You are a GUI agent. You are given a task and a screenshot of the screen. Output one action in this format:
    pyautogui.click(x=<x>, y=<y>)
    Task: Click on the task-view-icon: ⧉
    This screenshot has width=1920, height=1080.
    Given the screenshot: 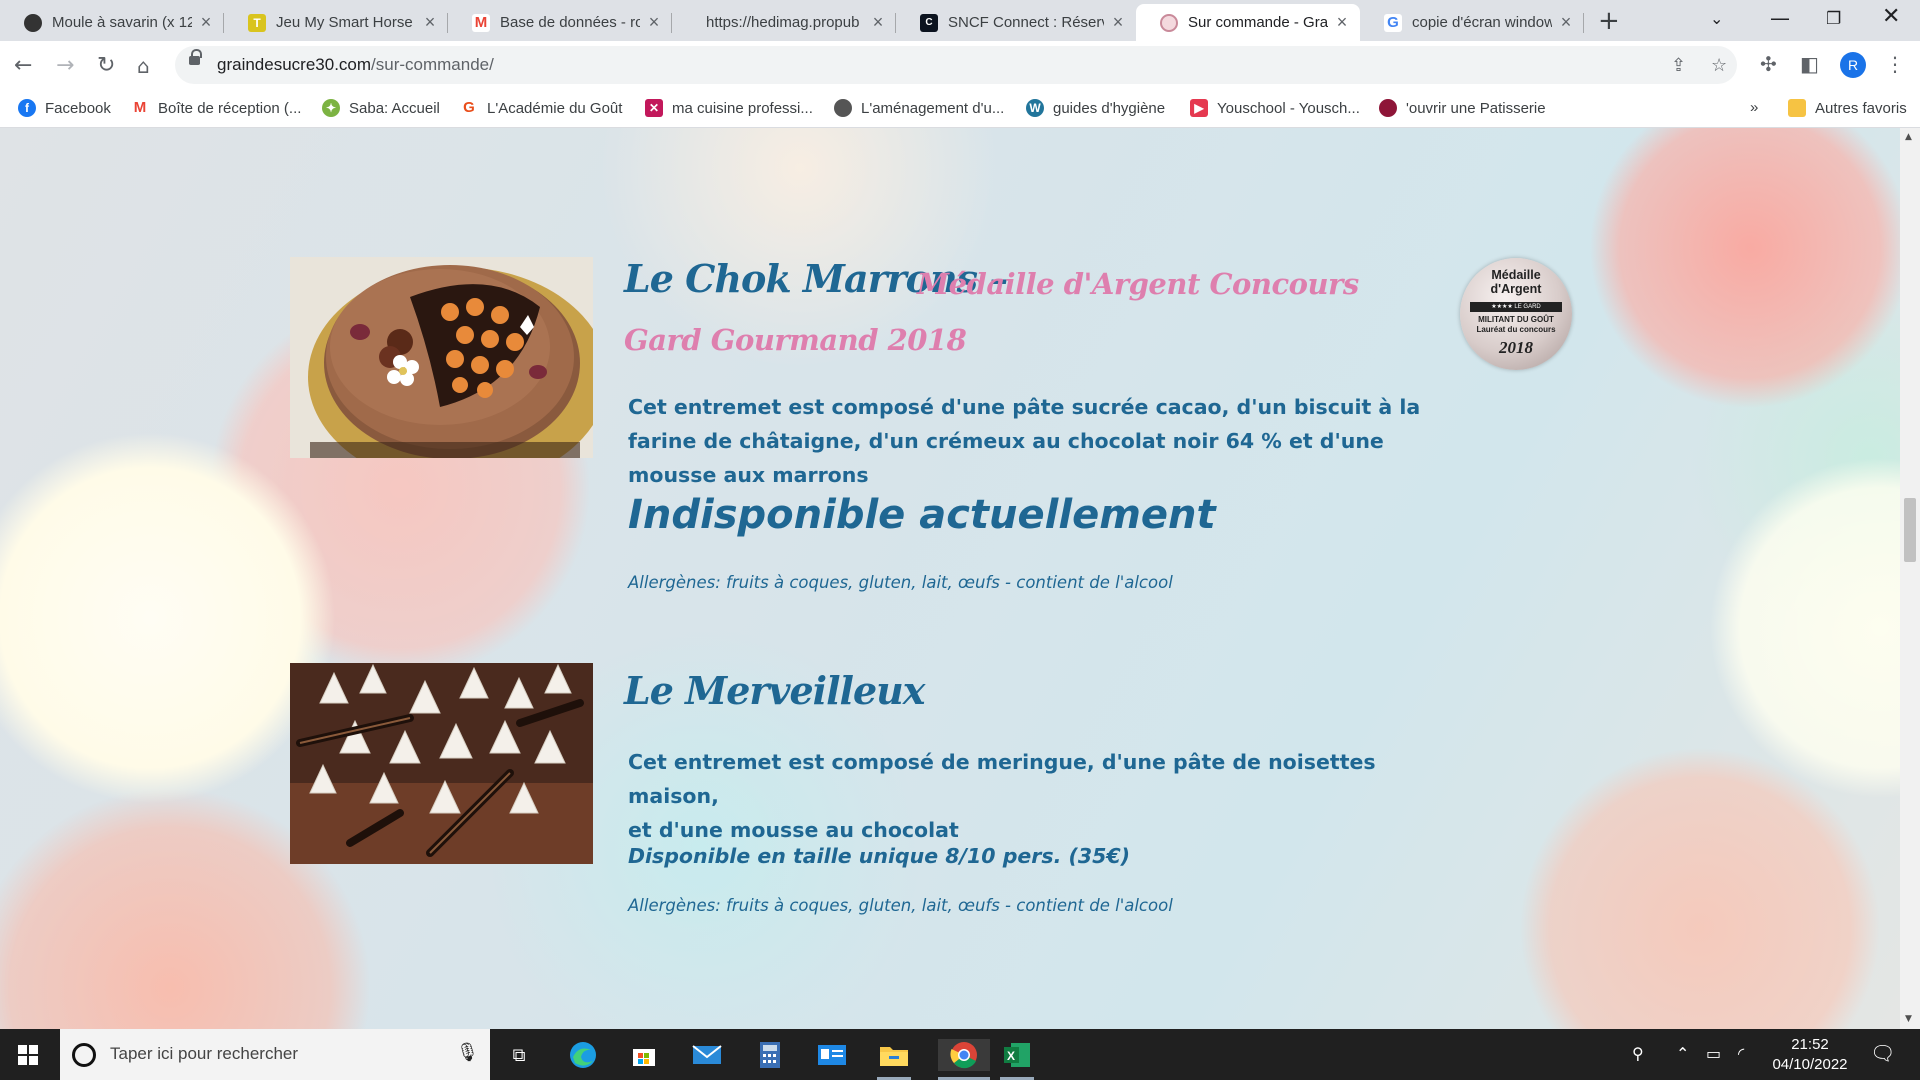 What is the action you would take?
    pyautogui.click(x=519, y=1055)
    